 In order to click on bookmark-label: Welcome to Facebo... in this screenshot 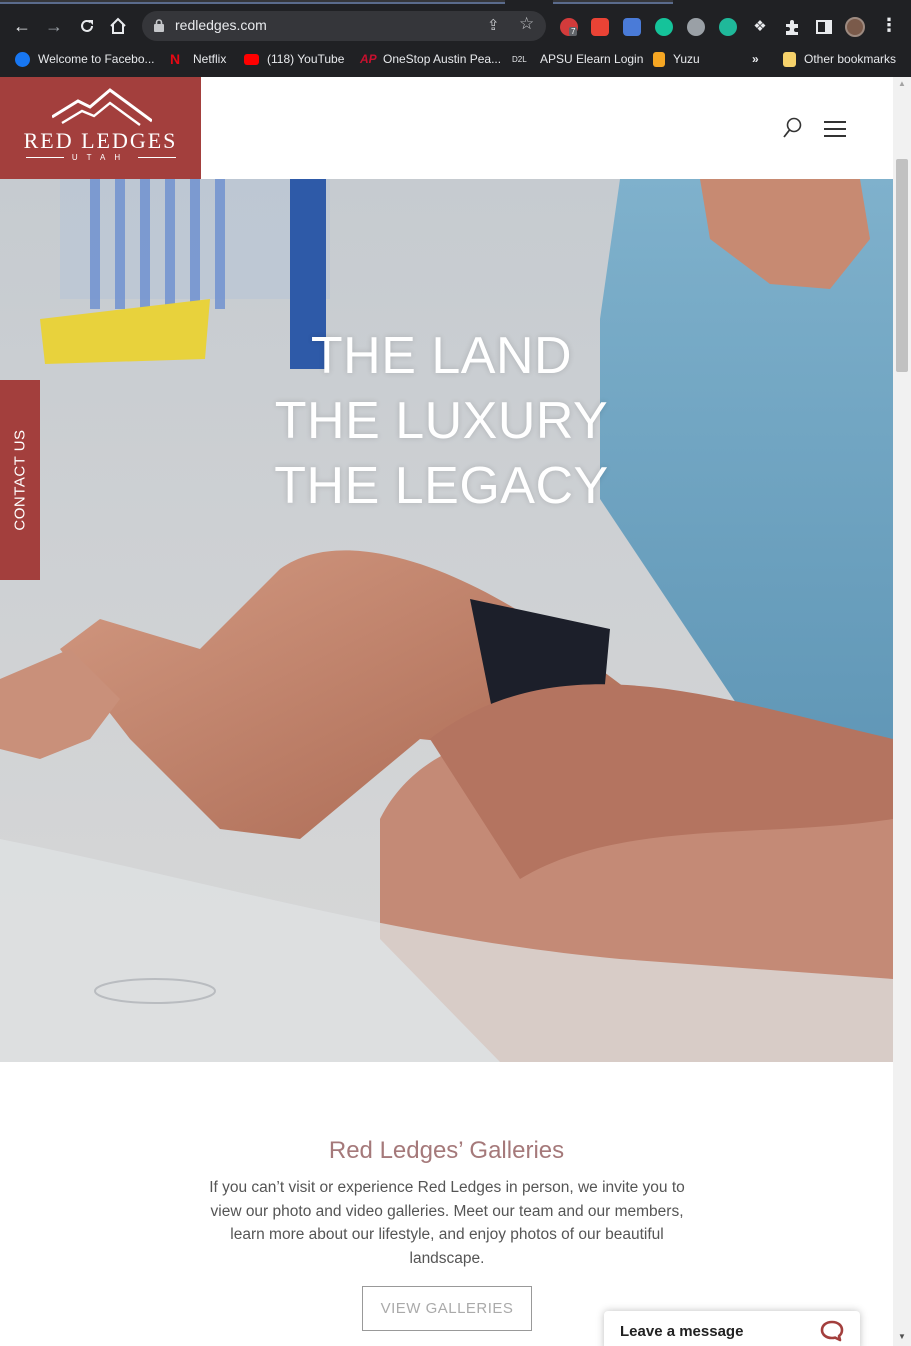, I will do `click(96, 59)`.